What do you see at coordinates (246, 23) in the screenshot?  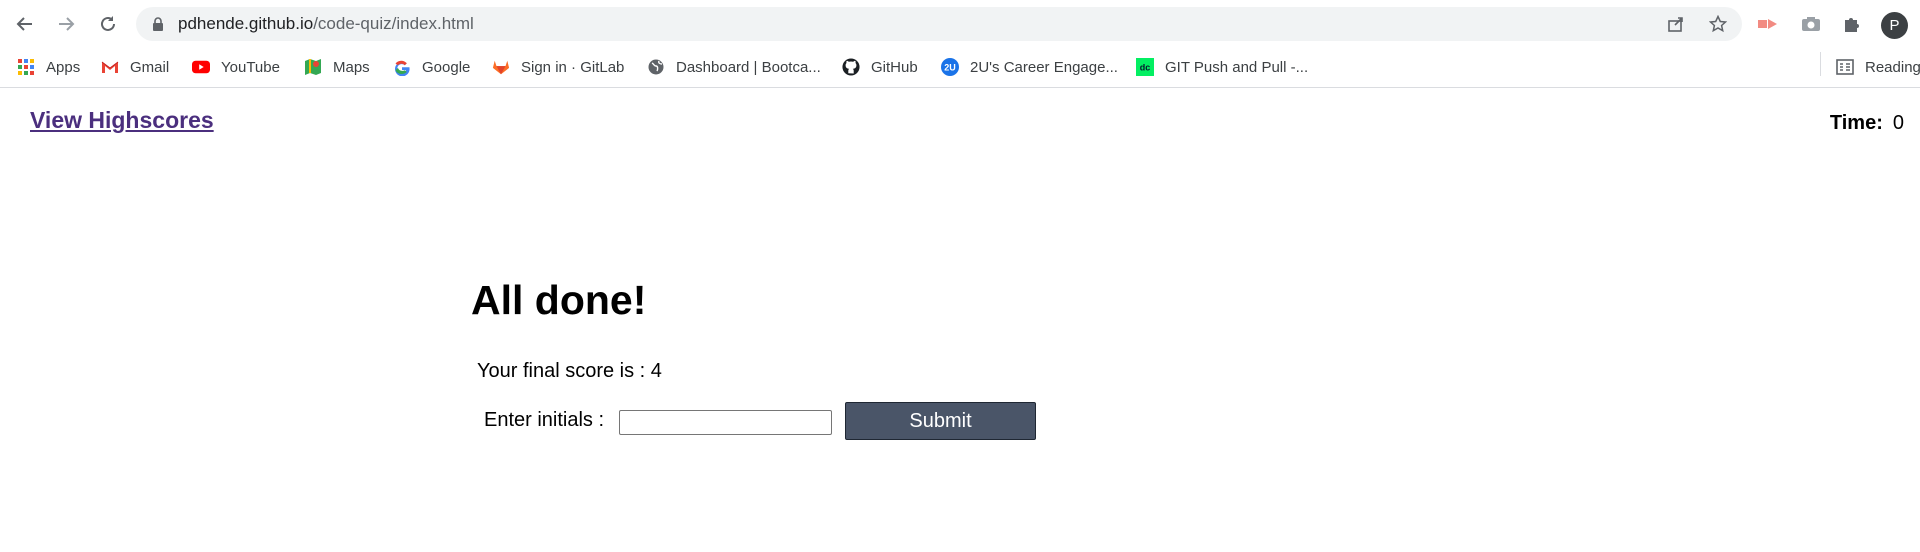 I see `url-host: pdhende.github.io` at bounding box center [246, 23].